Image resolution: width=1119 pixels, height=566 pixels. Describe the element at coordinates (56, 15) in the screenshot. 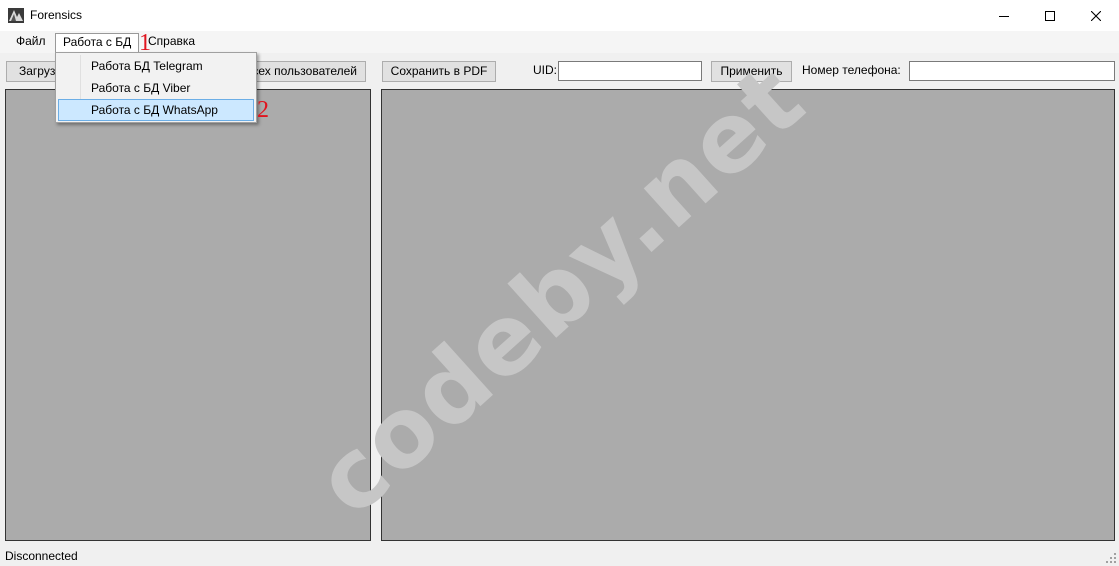

I see `window-title: Forensics` at that location.